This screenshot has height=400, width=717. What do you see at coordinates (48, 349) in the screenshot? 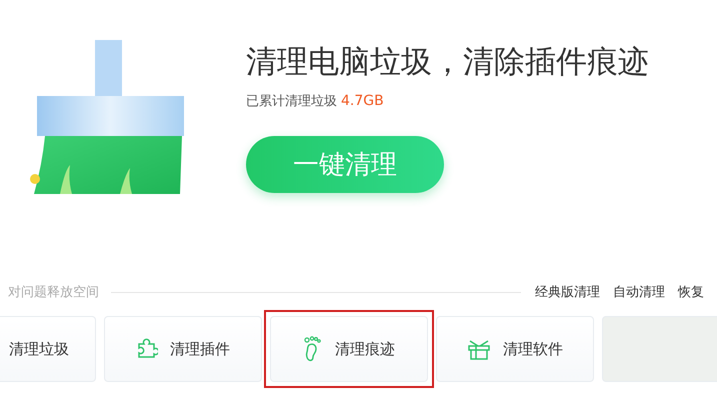
I see `cleanup-card: 清理垃圾` at bounding box center [48, 349].